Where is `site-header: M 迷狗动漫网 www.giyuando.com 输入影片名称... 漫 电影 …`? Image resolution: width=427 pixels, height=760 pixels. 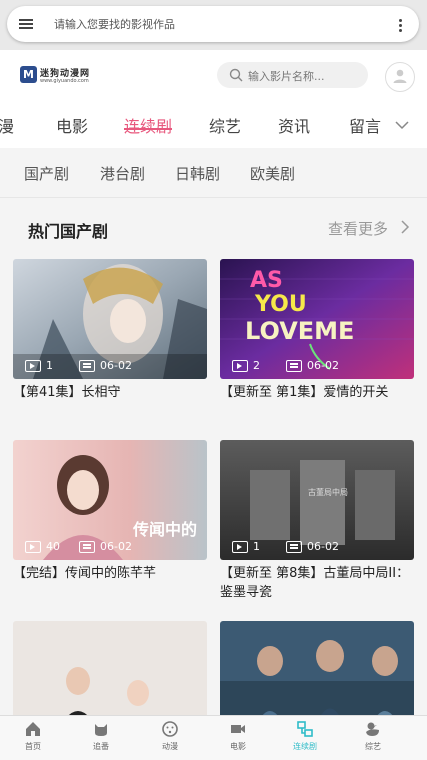
site-header: M 迷狗动漫网 www.giyuando.com 输入影片名称... 漫 电影 … is located at coordinates (213, 99).